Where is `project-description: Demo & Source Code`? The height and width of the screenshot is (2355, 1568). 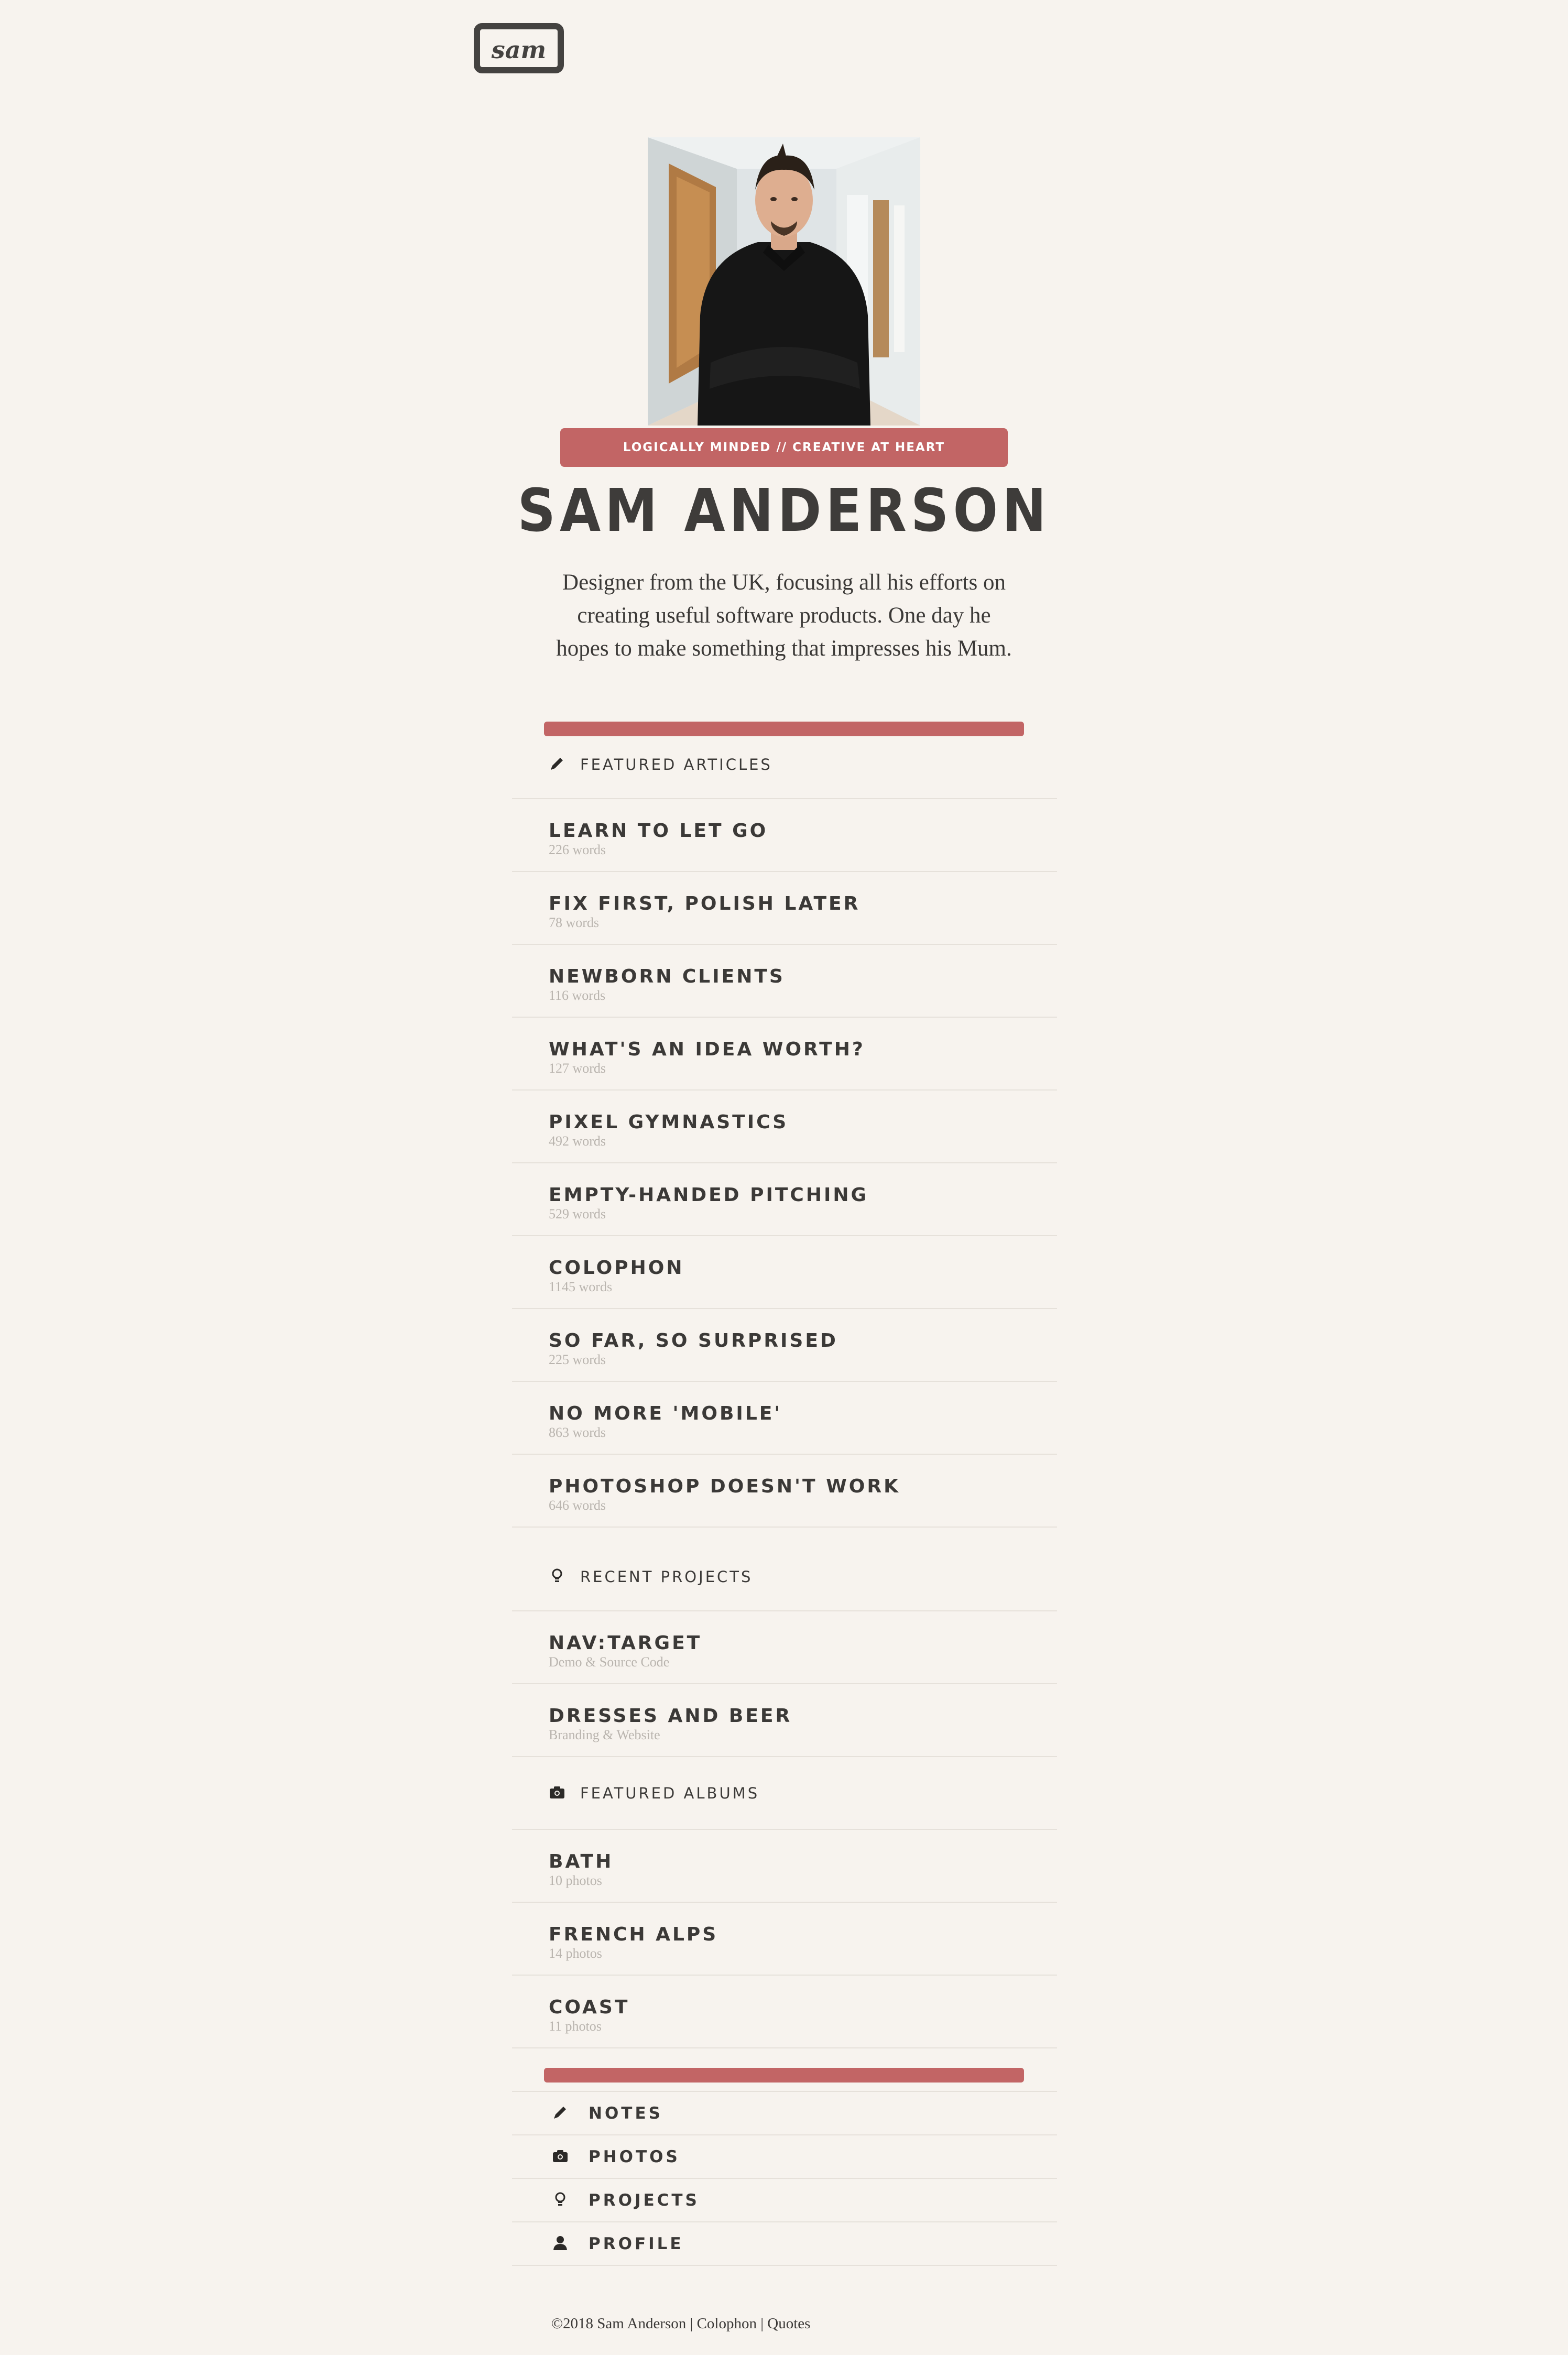 project-description: Demo & Source Code is located at coordinates (609, 1662).